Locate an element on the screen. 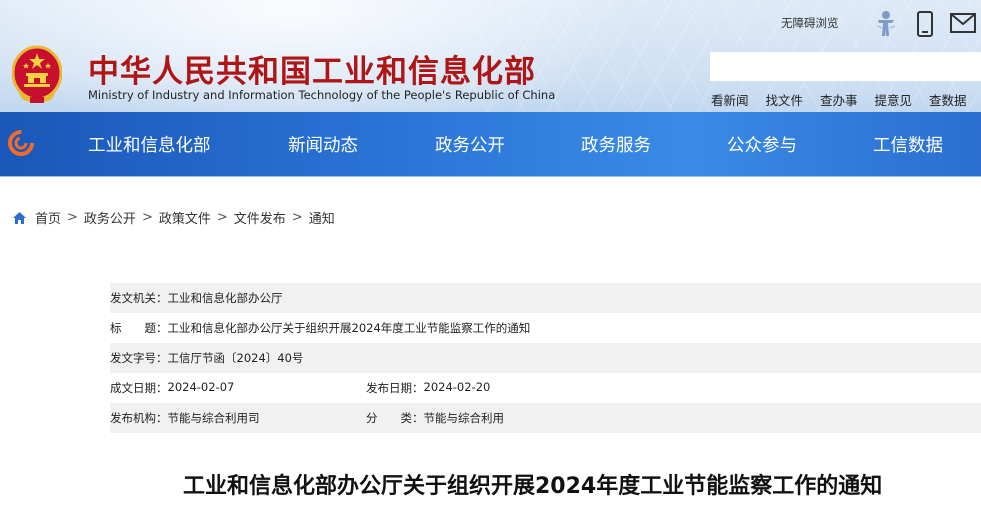  category-label: 分 类： is located at coordinates (395, 418).